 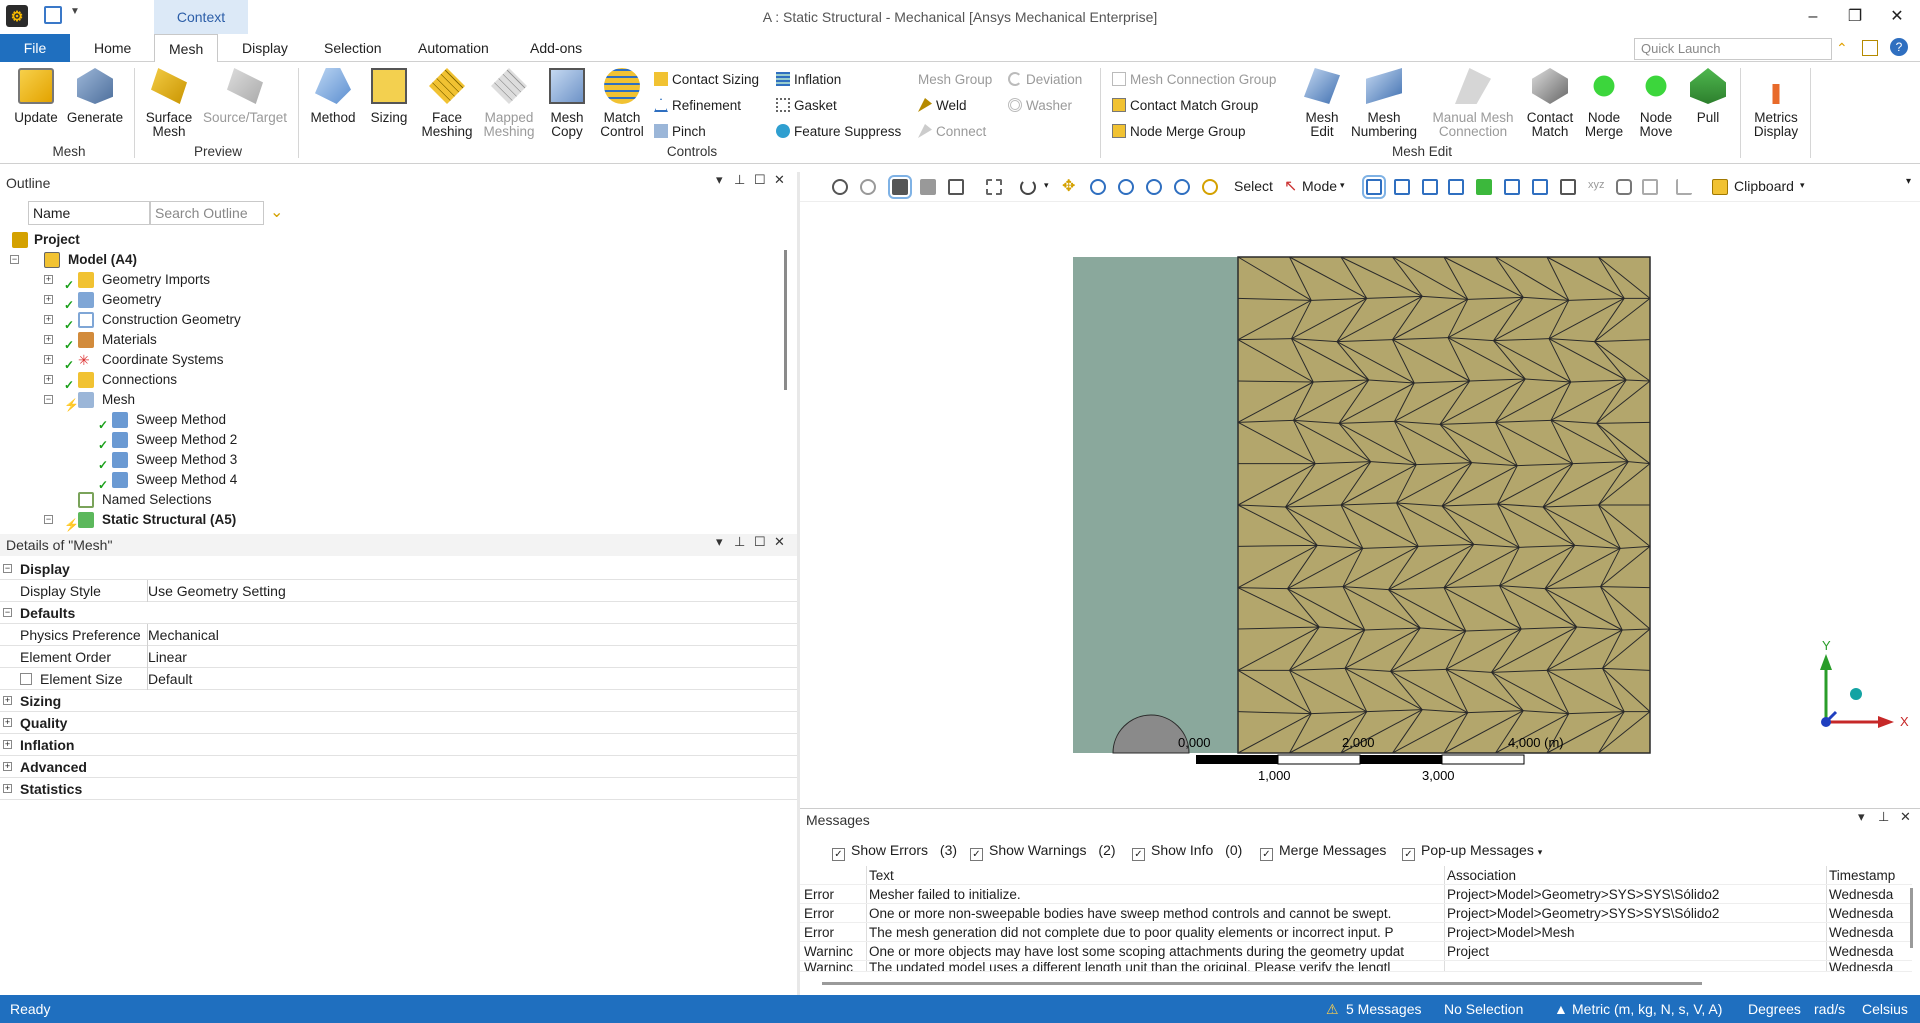 What do you see at coordinates (838, 132) in the screenshot?
I see `feature-suppress-button: Feature Suppress` at bounding box center [838, 132].